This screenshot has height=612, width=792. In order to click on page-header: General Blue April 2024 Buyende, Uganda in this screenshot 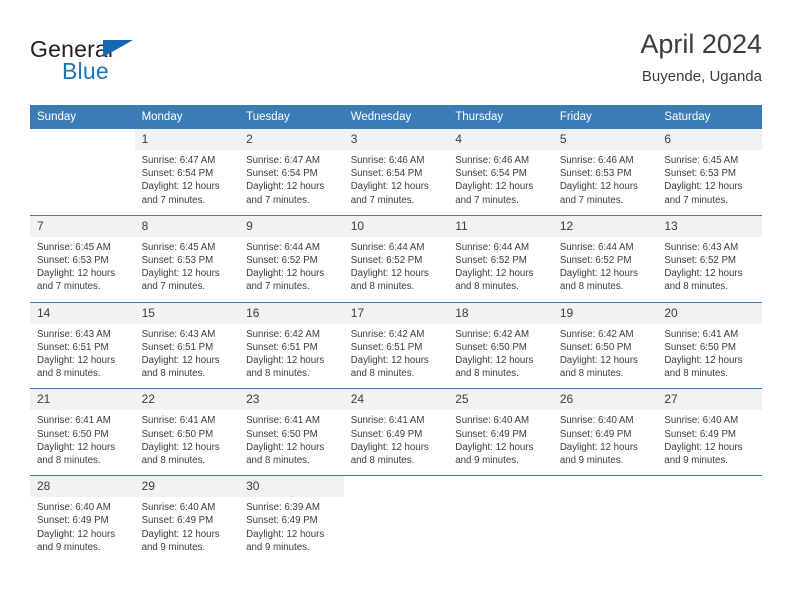, I will do `click(396, 62)`.